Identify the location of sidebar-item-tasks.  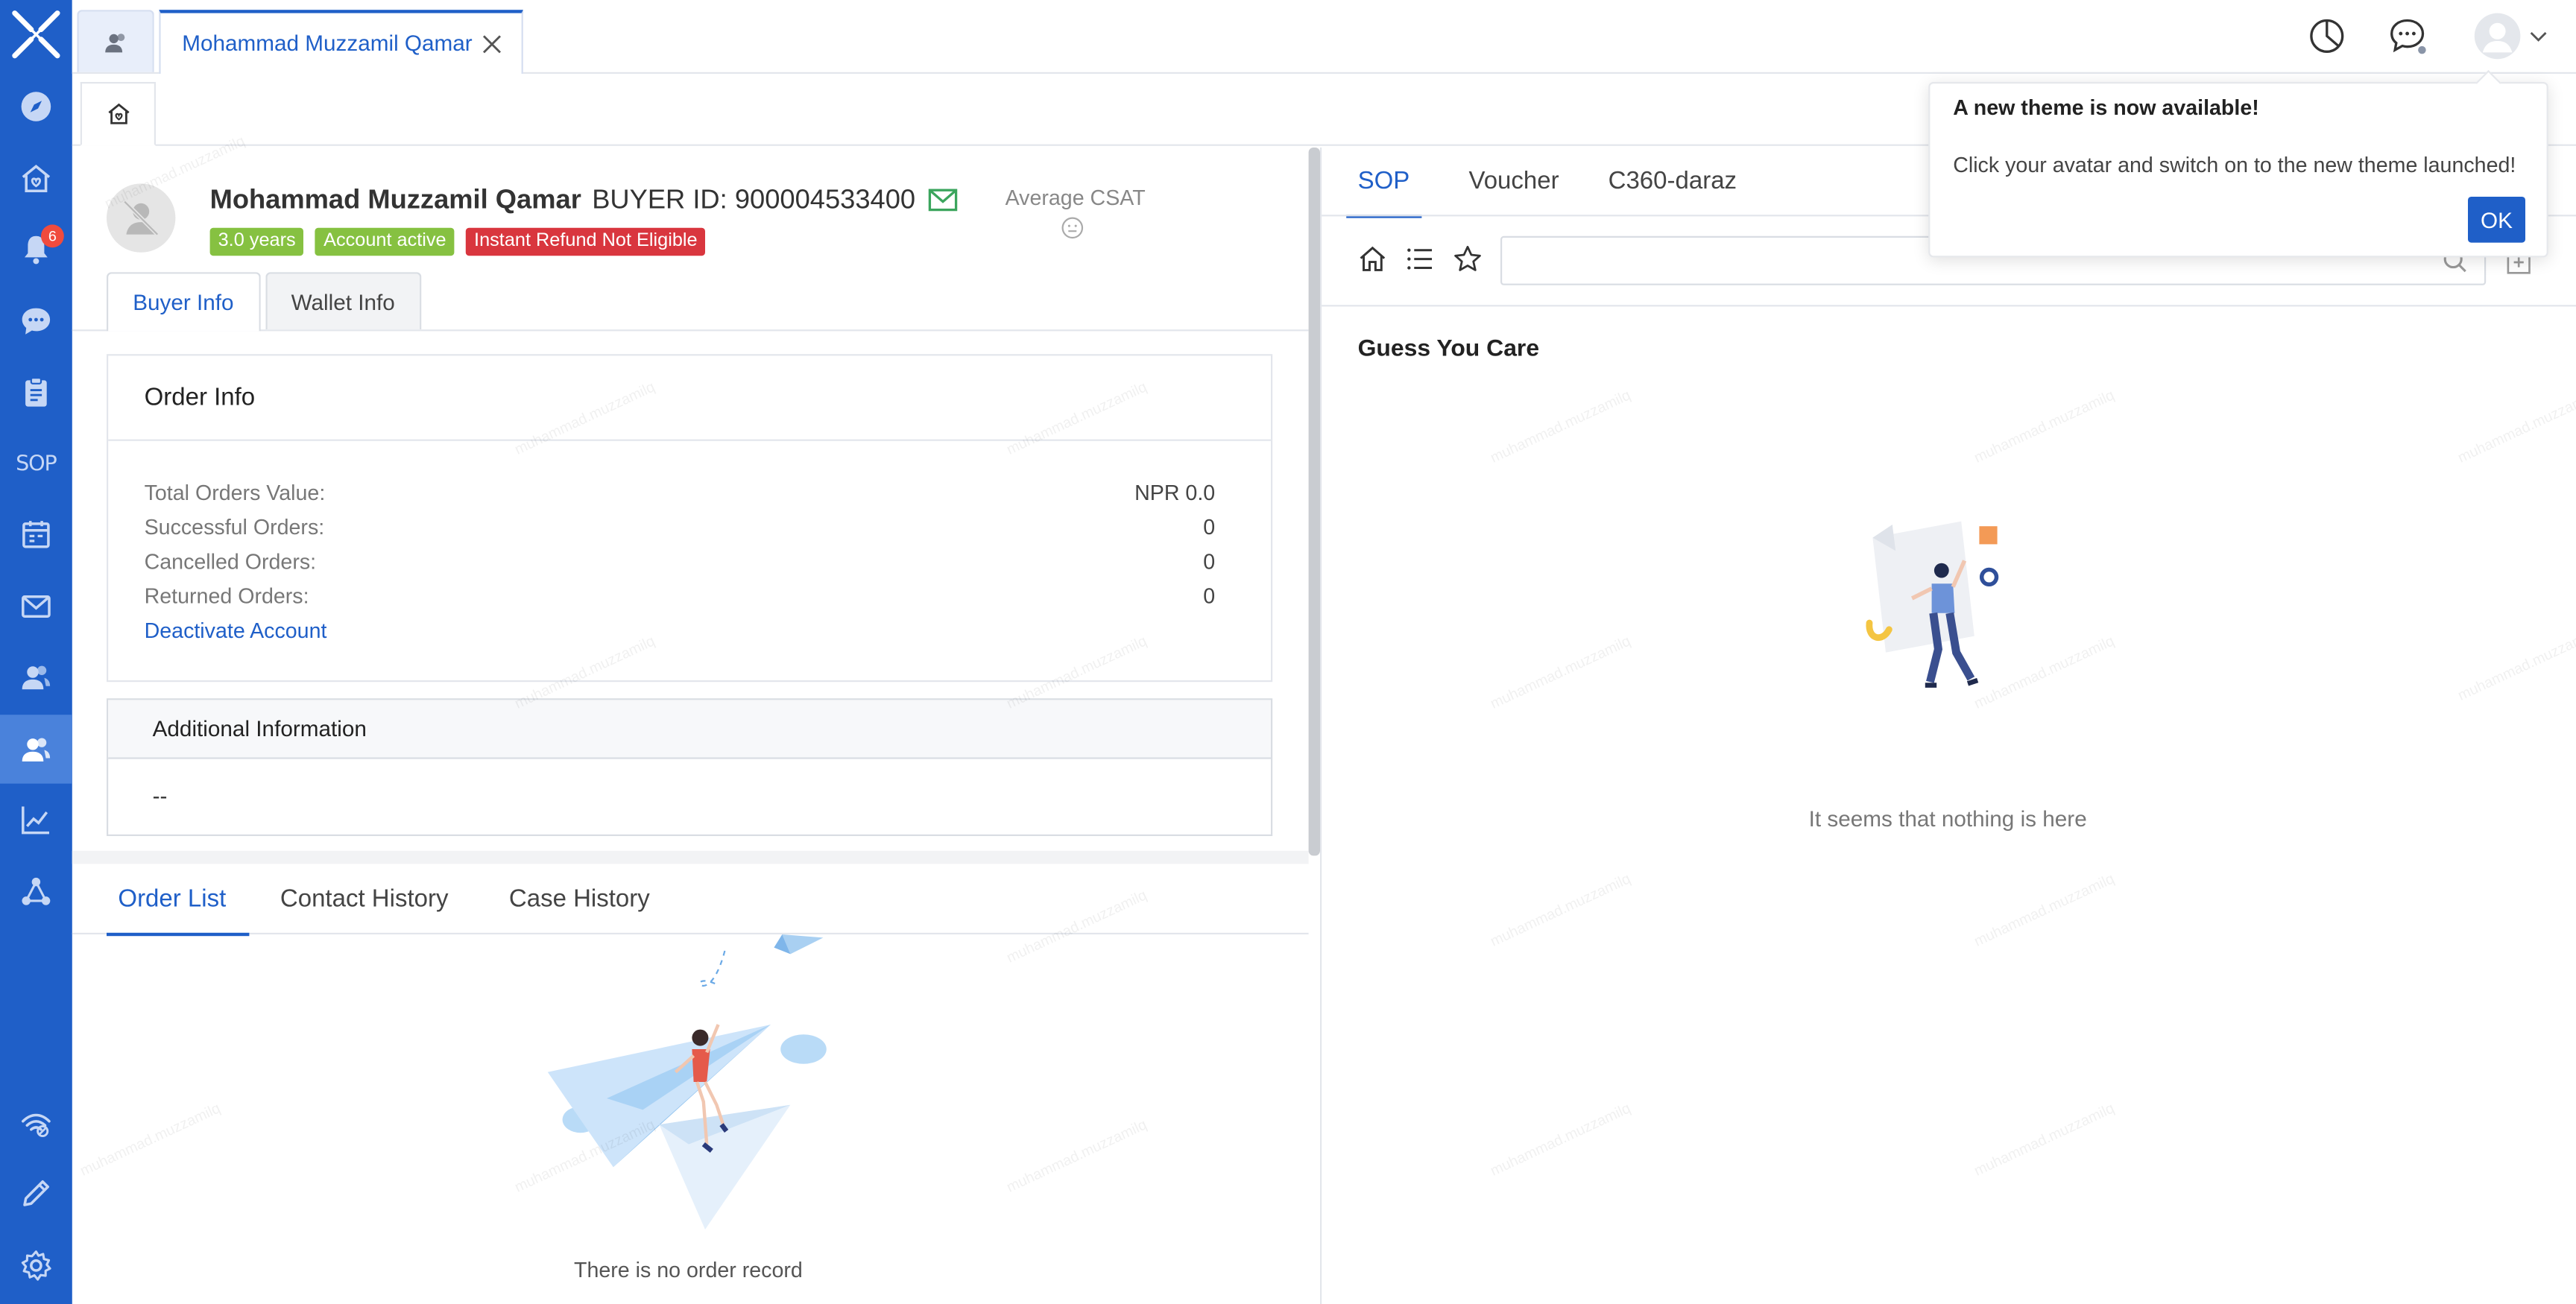
(36, 392).